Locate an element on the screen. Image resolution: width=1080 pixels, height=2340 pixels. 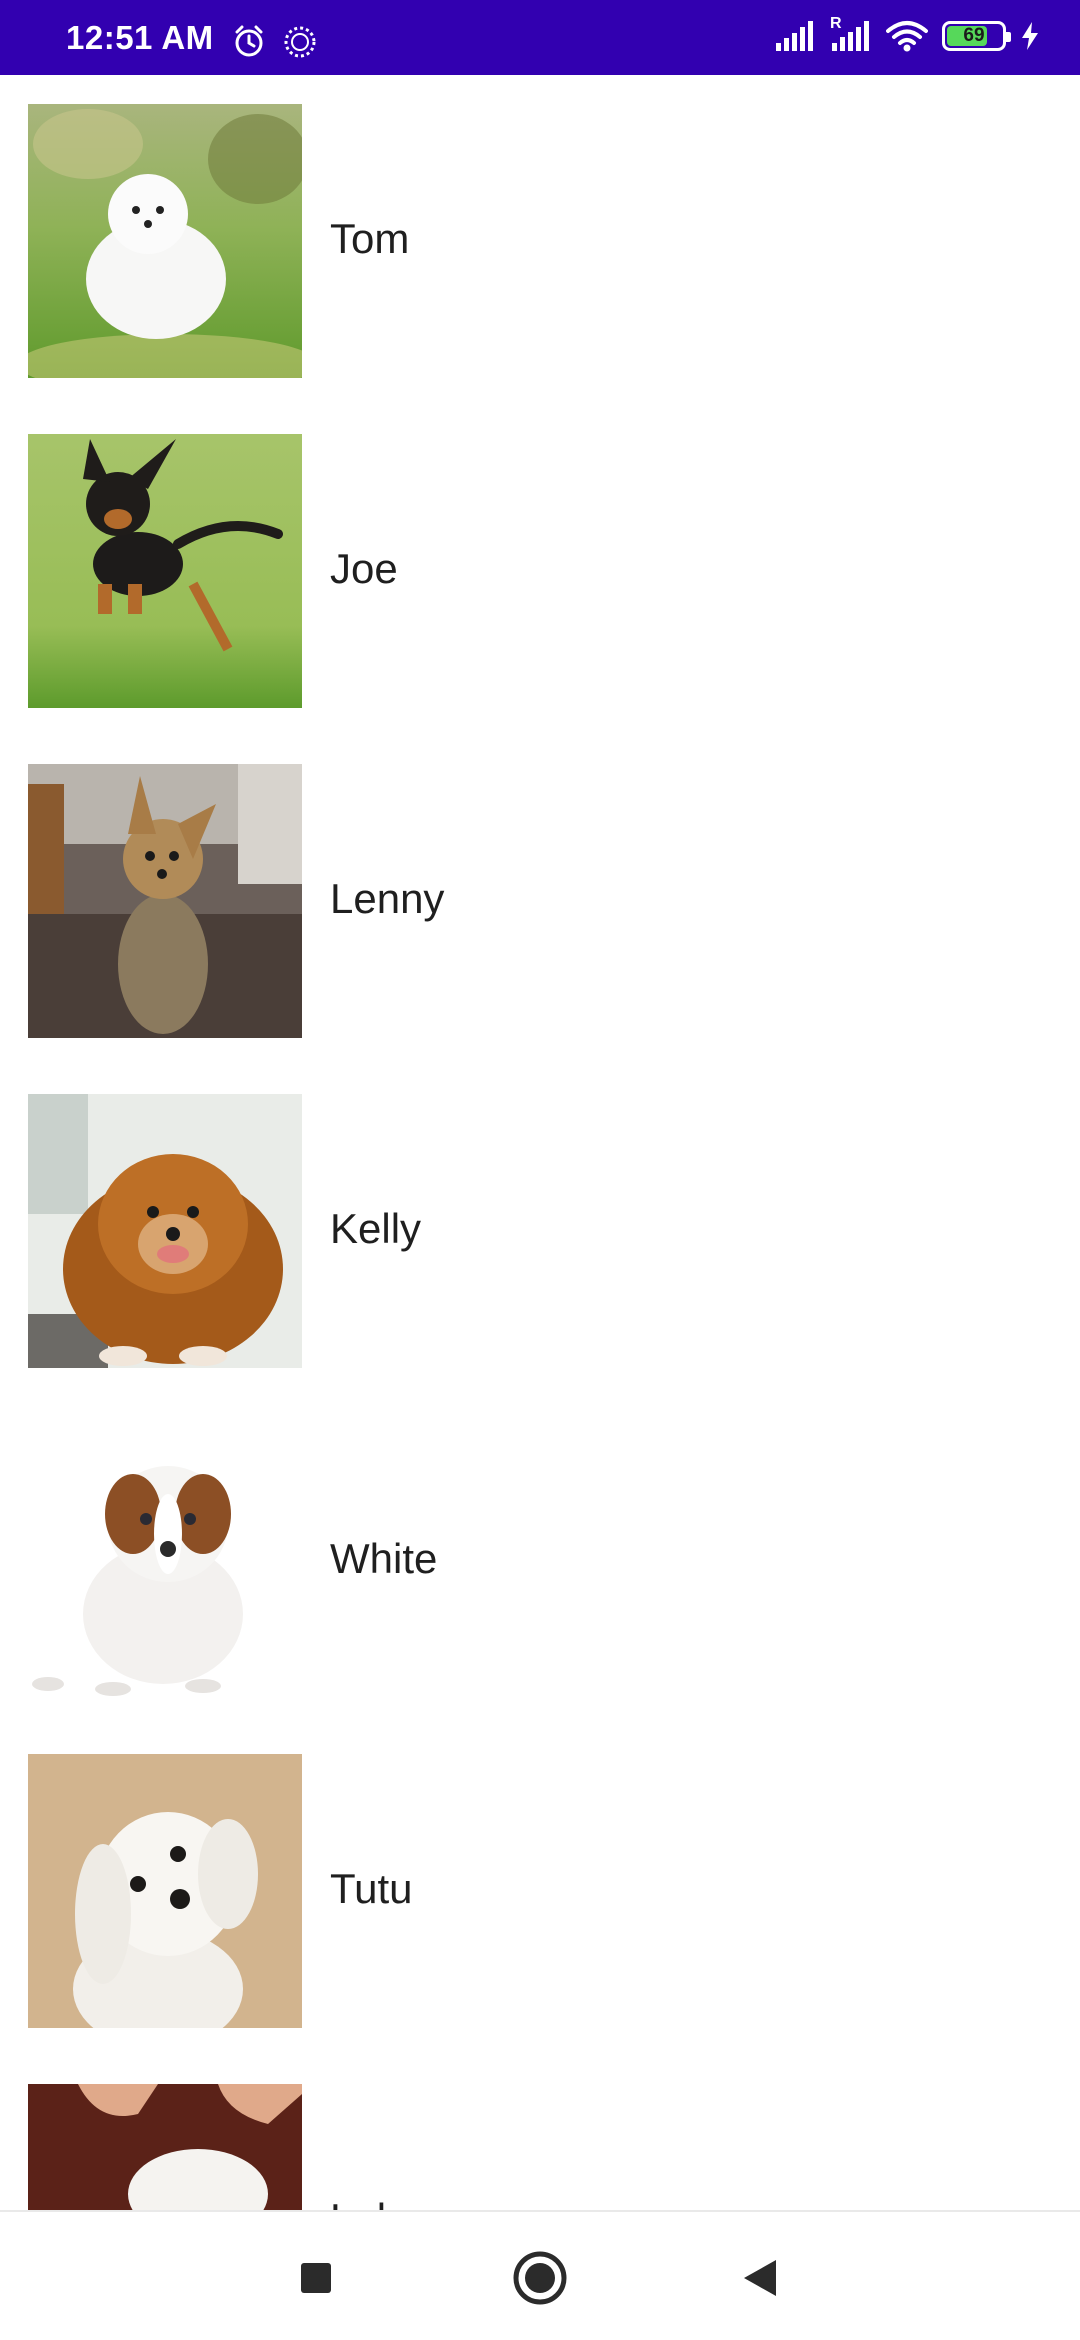
list-item: Tom is located at coordinates (540, 240).